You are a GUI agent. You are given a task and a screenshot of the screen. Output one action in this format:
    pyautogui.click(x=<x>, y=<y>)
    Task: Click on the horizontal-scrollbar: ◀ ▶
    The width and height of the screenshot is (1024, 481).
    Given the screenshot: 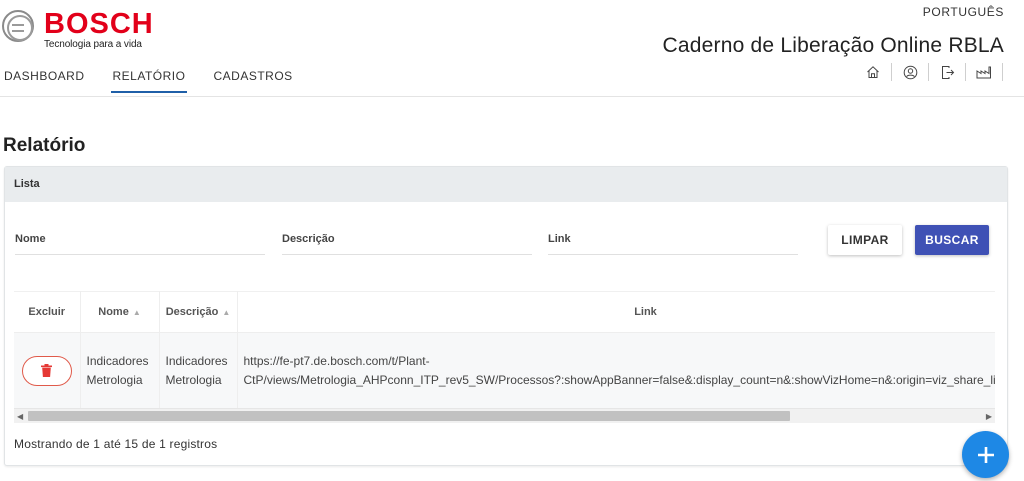 What is the action you would take?
    pyautogui.click(x=504, y=415)
    